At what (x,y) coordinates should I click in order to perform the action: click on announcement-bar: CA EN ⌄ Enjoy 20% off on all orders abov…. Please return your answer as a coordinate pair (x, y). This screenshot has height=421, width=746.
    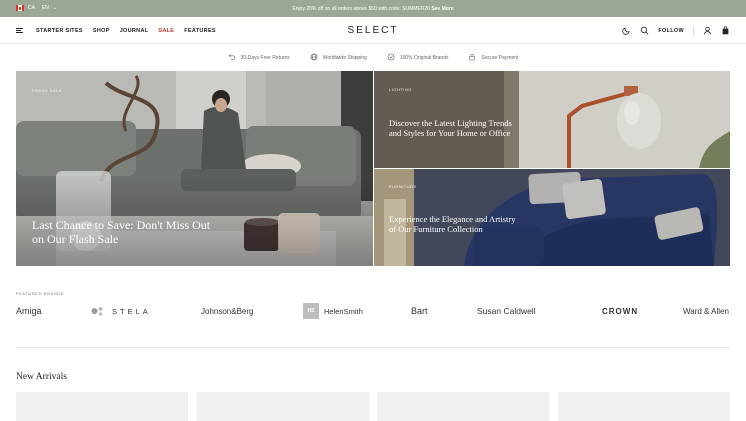
    Looking at the image, I should click on (373, 8).